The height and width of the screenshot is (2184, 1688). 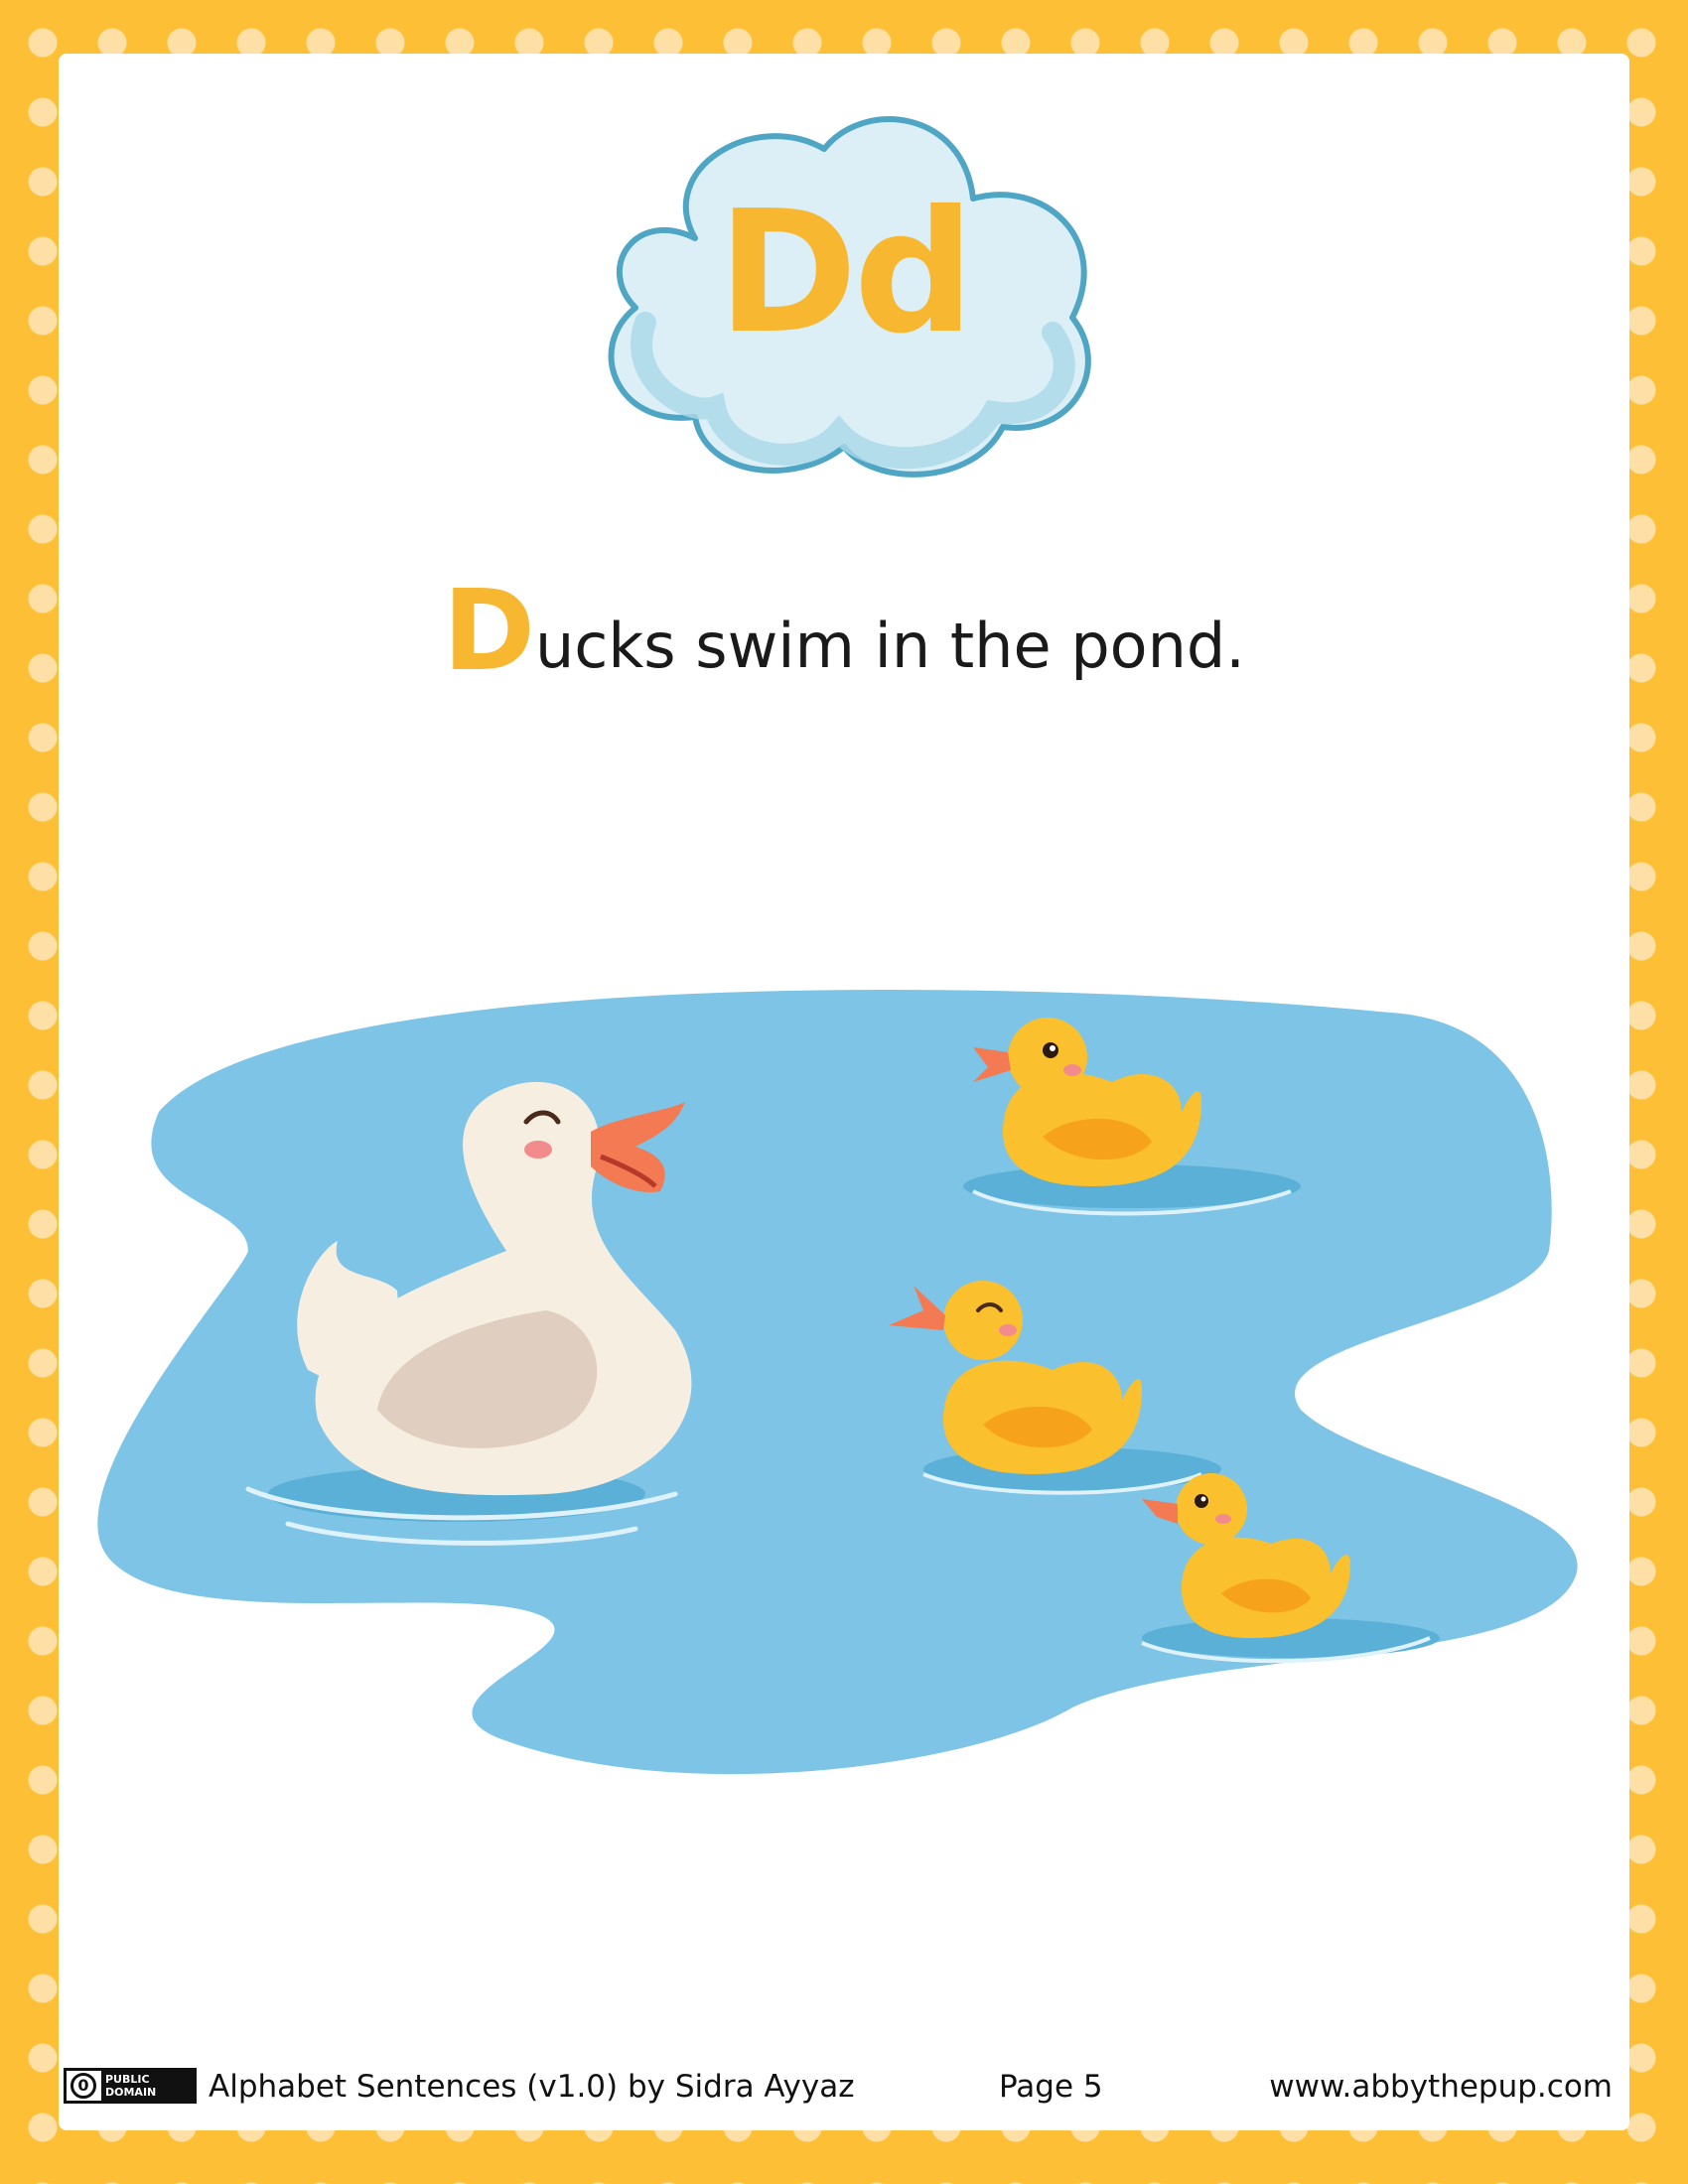 I want to click on sentence-rest: ucks swim in the pond., so click(x=890, y=646).